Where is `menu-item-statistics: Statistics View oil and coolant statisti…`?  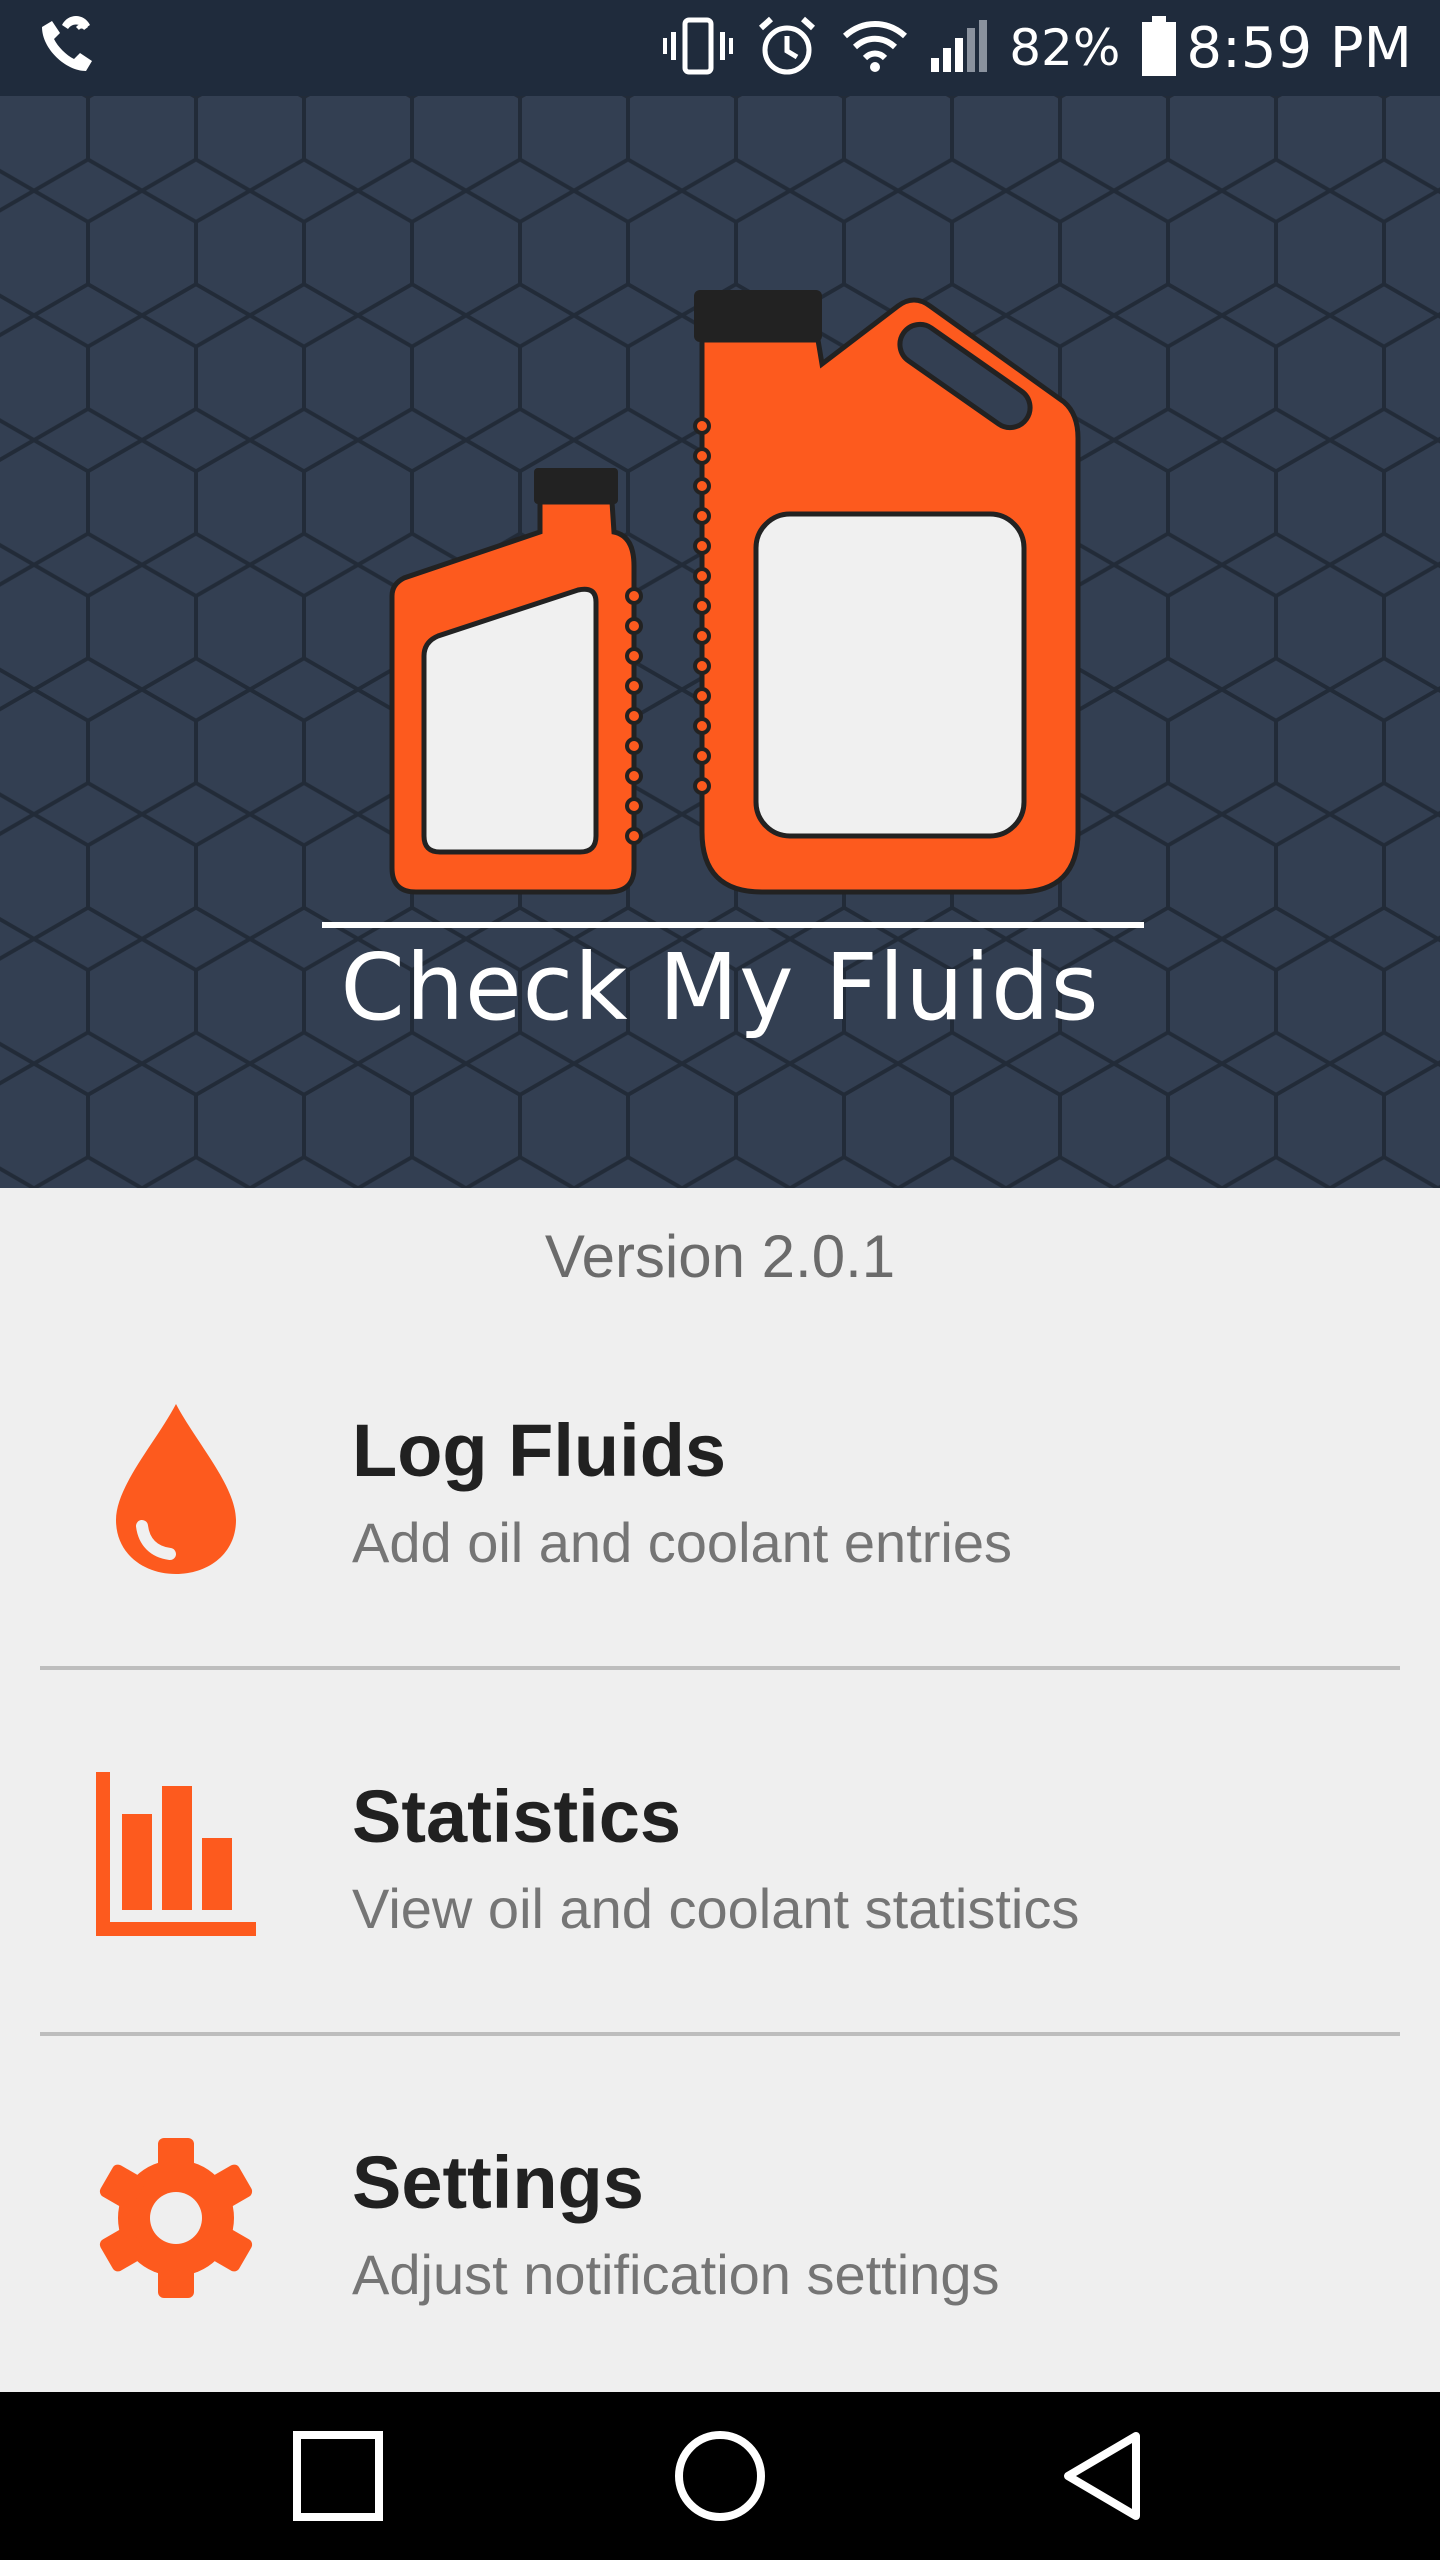
menu-item-statistics: Statistics View oil and coolant statisti… is located at coordinates (720, 1851).